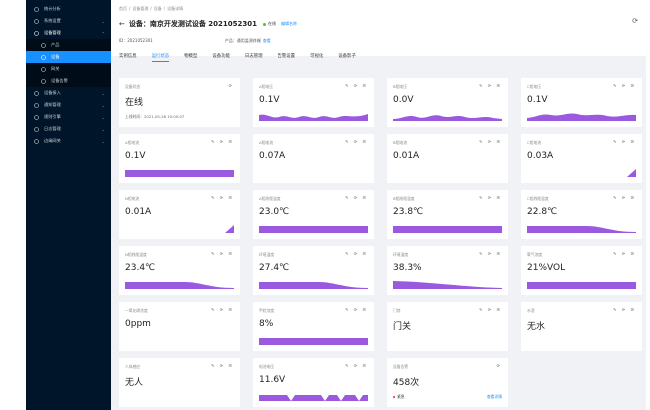 Image resolution: width=650 pixels, height=410 pixels. I want to click on breadcrumb-item: 设备管理, so click(140, 8).